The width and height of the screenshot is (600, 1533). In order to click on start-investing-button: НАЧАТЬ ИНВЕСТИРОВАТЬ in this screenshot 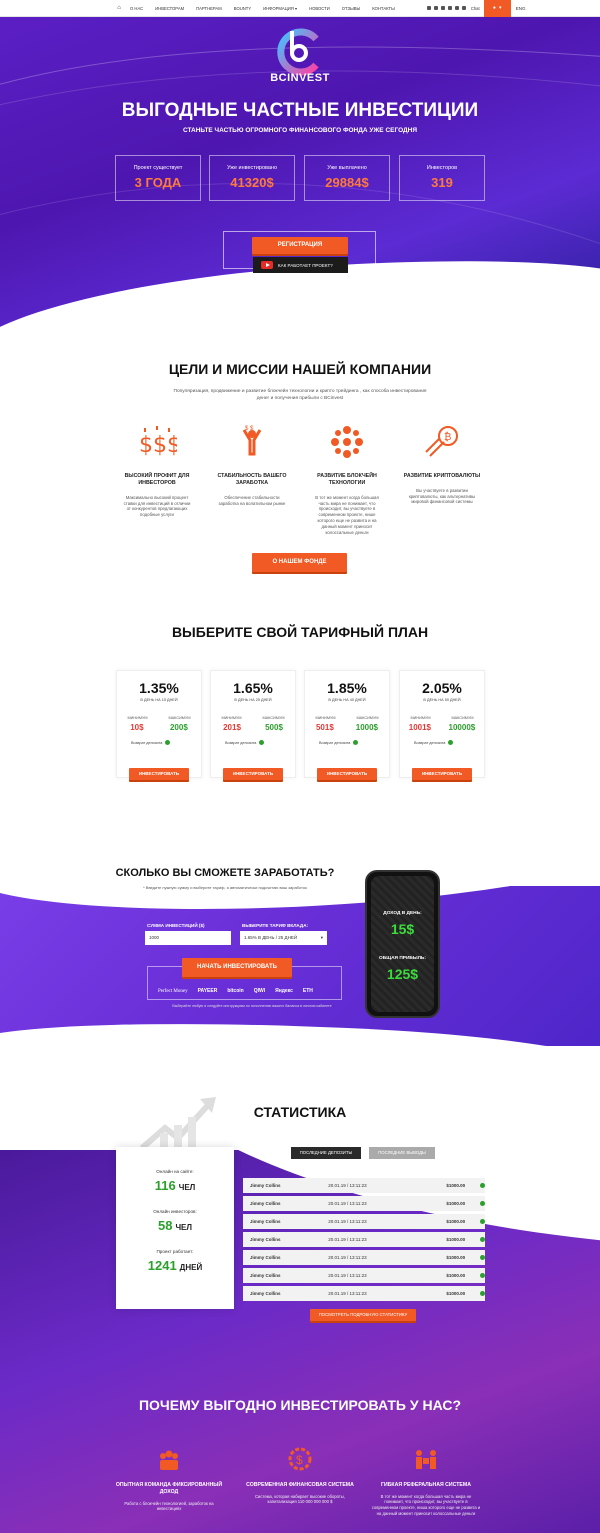, I will do `click(237, 967)`.